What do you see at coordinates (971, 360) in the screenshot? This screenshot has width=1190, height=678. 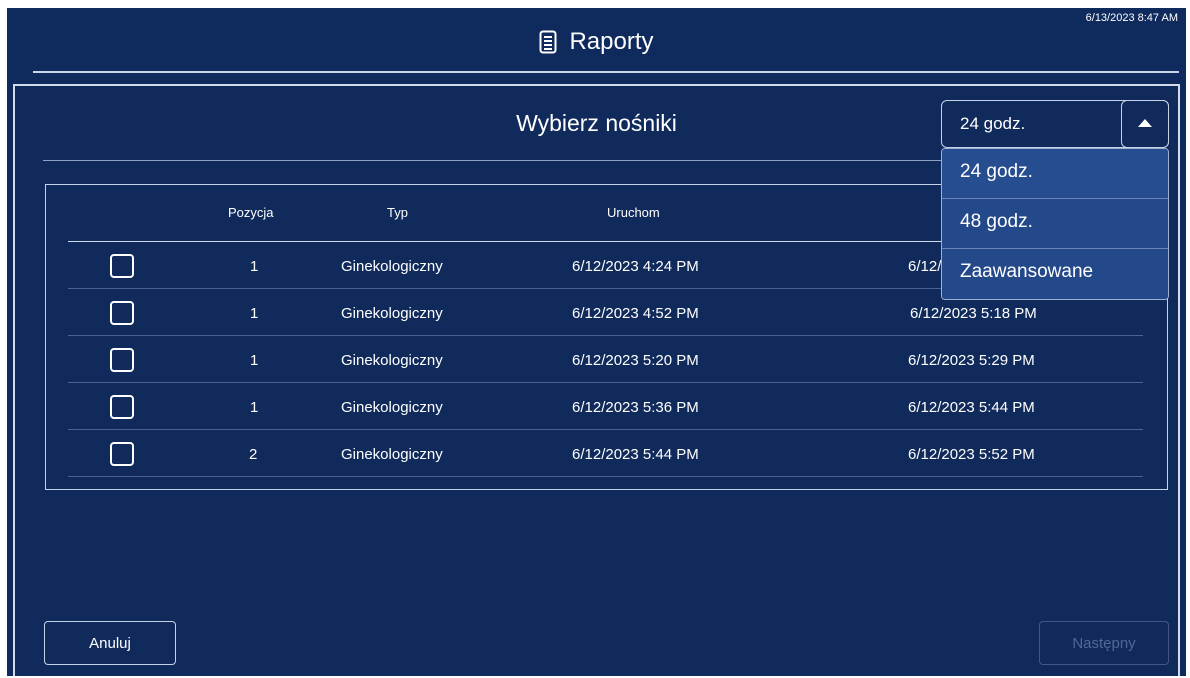 I see `cell-end: 6/12/2023 5:29 PM` at bounding box center [971, 360].